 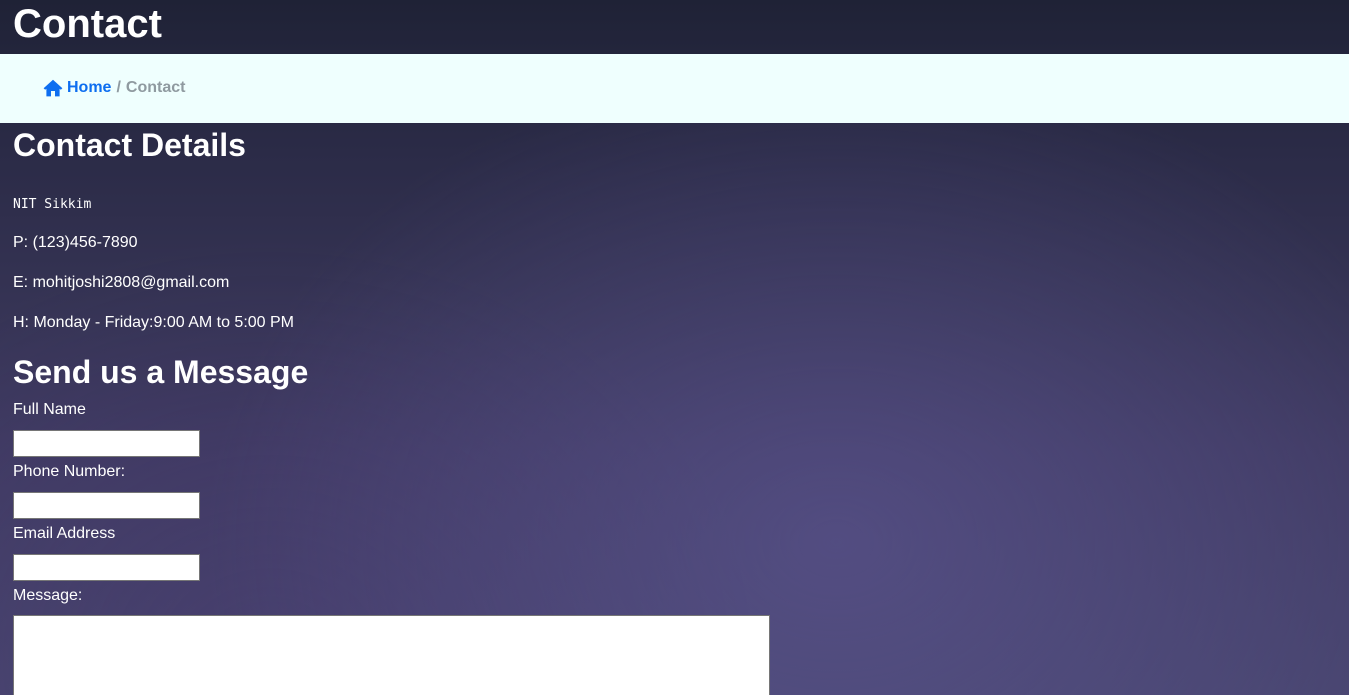 I want to click on contact-details-title: Contact Details, so click(x=129, y=145).